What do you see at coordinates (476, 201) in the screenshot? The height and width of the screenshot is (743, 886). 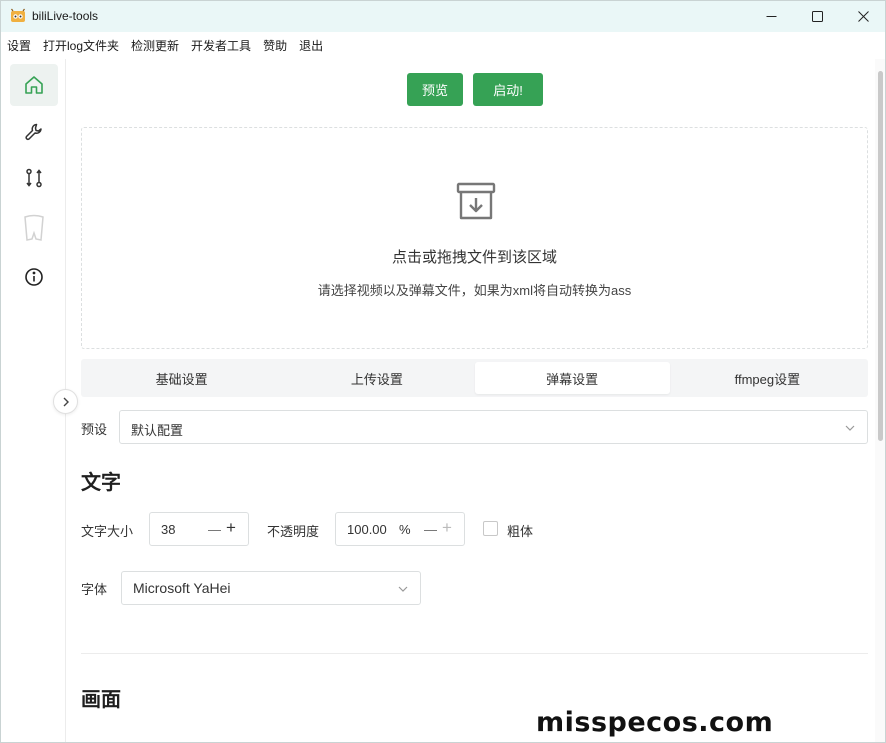 I see `archive-download-icon` at bounding box center [476, 201].